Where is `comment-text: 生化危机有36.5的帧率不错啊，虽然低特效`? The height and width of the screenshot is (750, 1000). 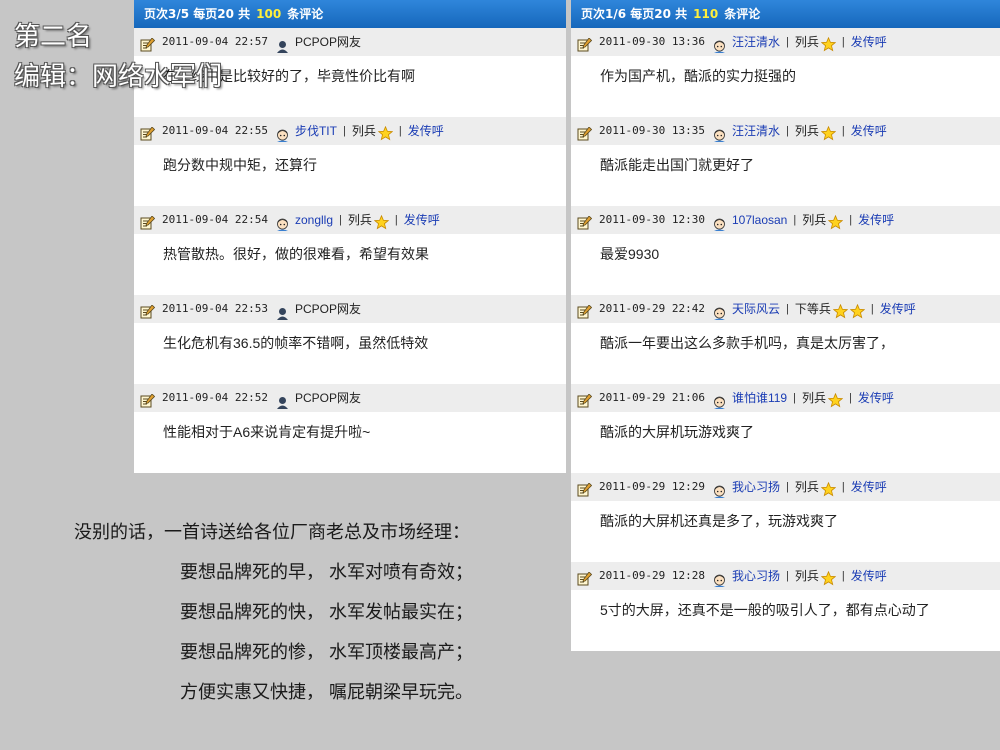 comment-text: 生化危机有36.5的帧率不错啊，虽然低特效 is located at coordinates (296, 343).